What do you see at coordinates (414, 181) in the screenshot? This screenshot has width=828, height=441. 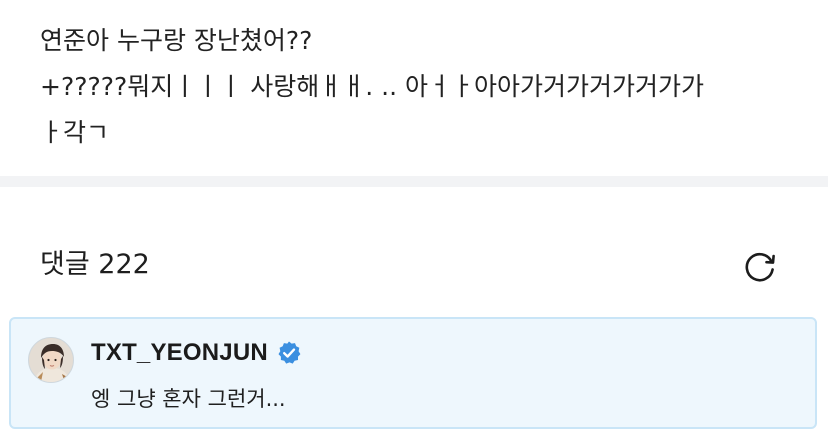 I see `section-divider` at bounding box center [414, 181].